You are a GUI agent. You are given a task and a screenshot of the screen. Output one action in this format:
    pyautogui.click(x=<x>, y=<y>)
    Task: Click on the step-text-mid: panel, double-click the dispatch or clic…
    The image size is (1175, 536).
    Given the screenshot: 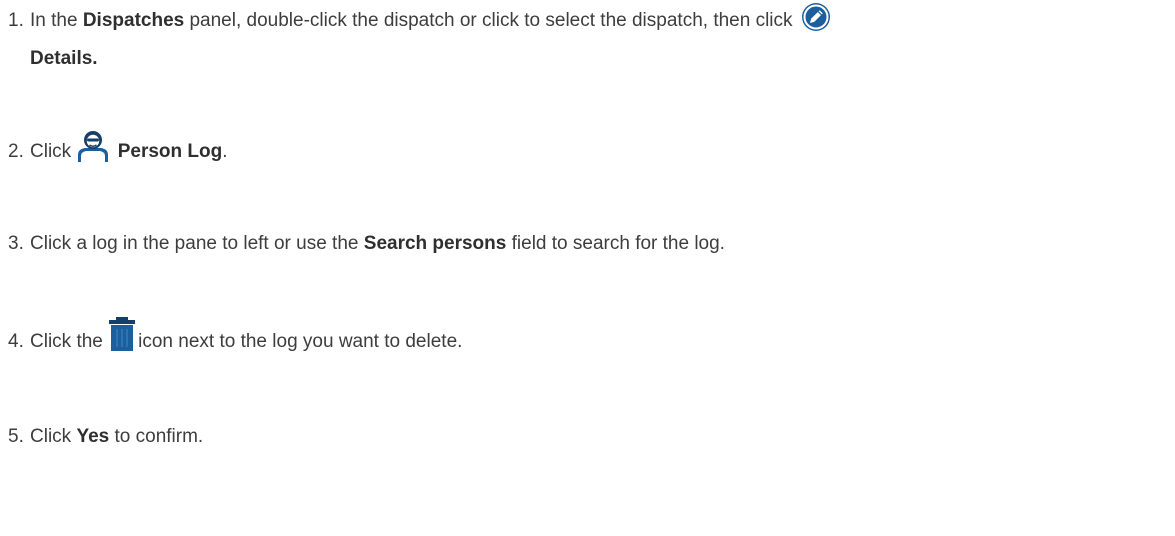 What is the action you would take?
    pyautogui.click(x=491, y=20)
    